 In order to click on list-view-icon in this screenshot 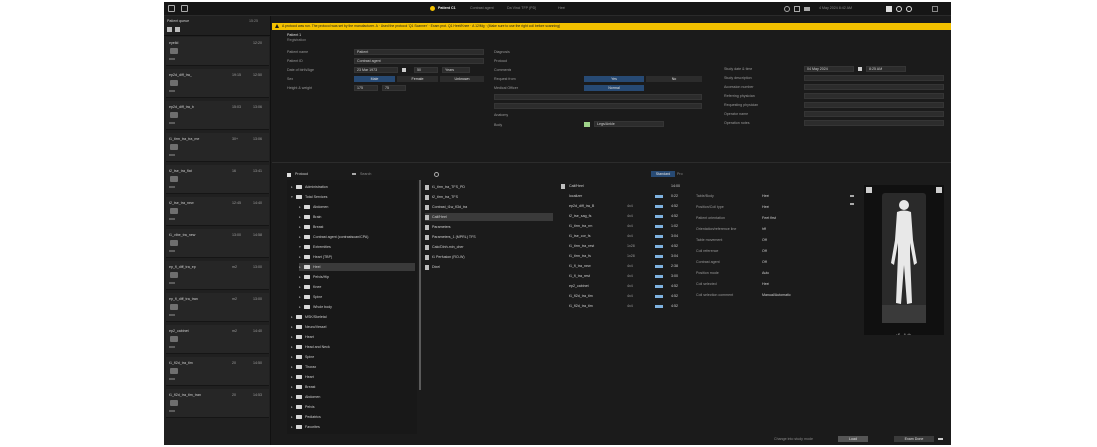, I will do `click(169, 29)`.